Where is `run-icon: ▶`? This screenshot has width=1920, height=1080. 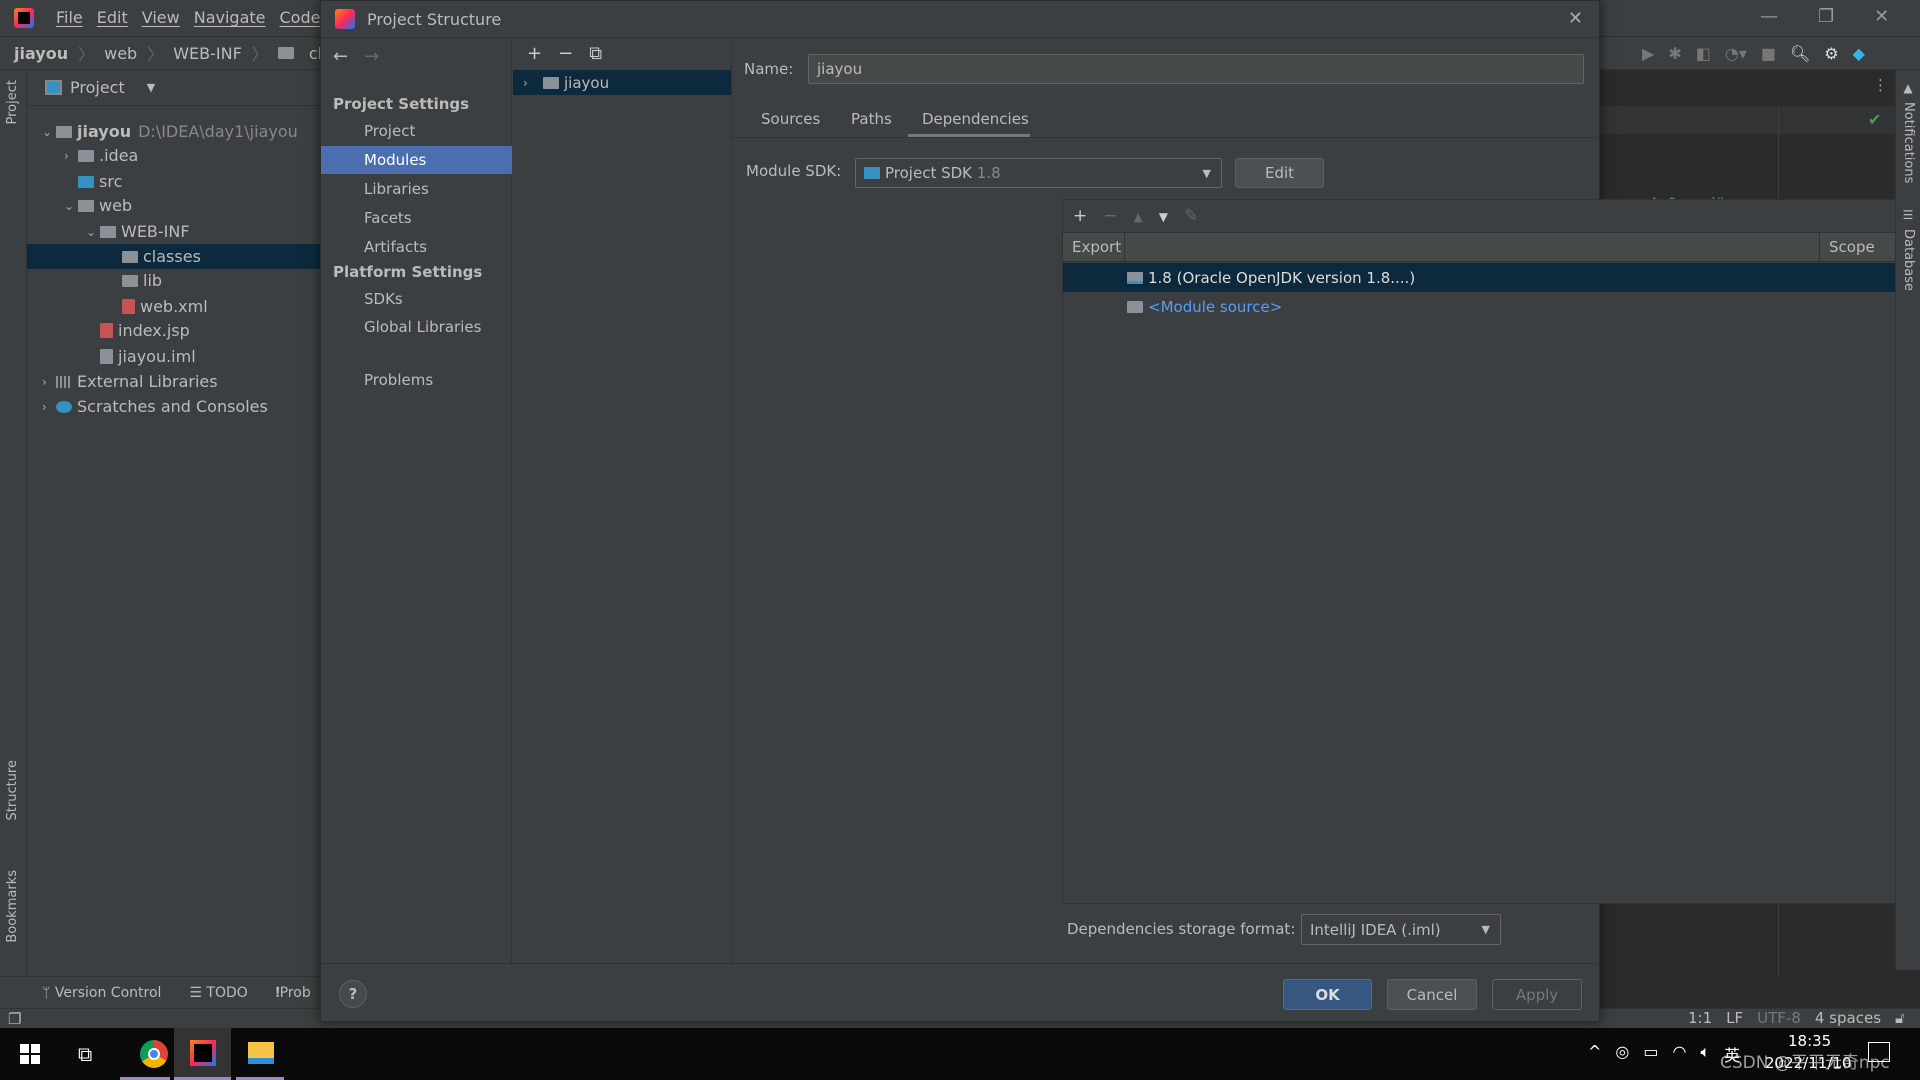 run-icon: ▶ is located at coordinates (1648, 53).